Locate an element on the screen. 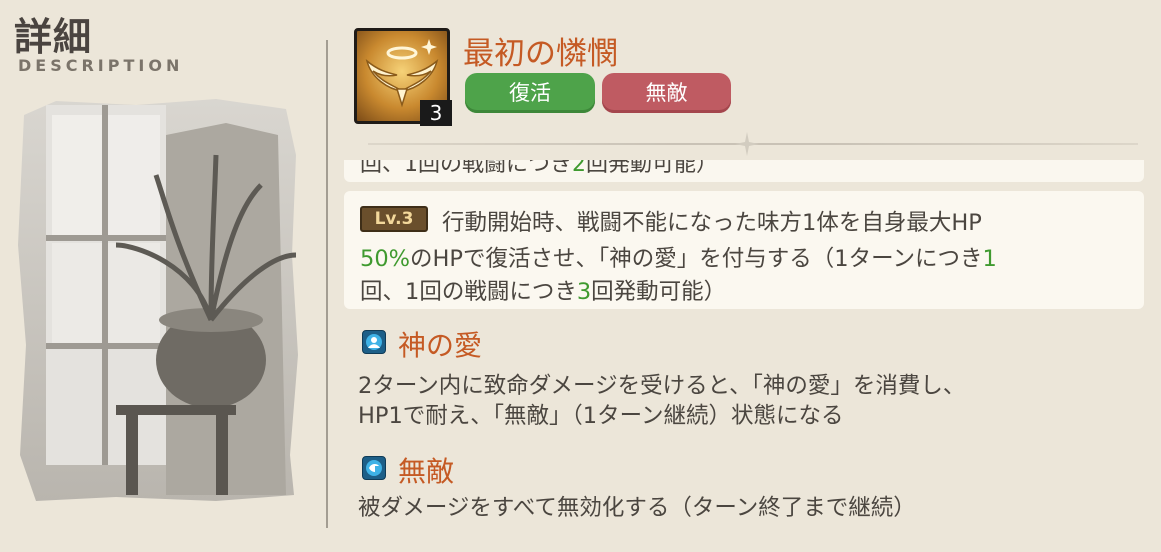  effect-gods-love-line2: HP1で耐え、「無敵」（1ターン継続）状態になる is located at coordinates (601, 416).